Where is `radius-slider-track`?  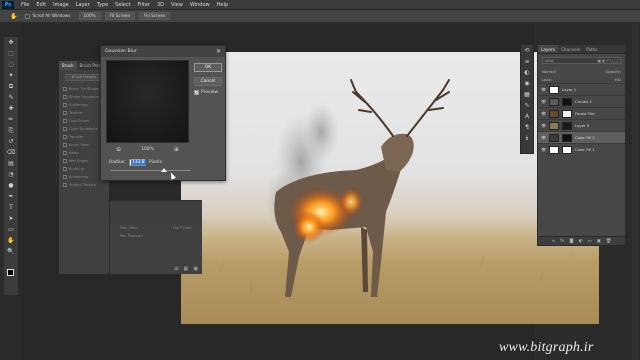
radius-slider-track is located at coordinates (151, 170).